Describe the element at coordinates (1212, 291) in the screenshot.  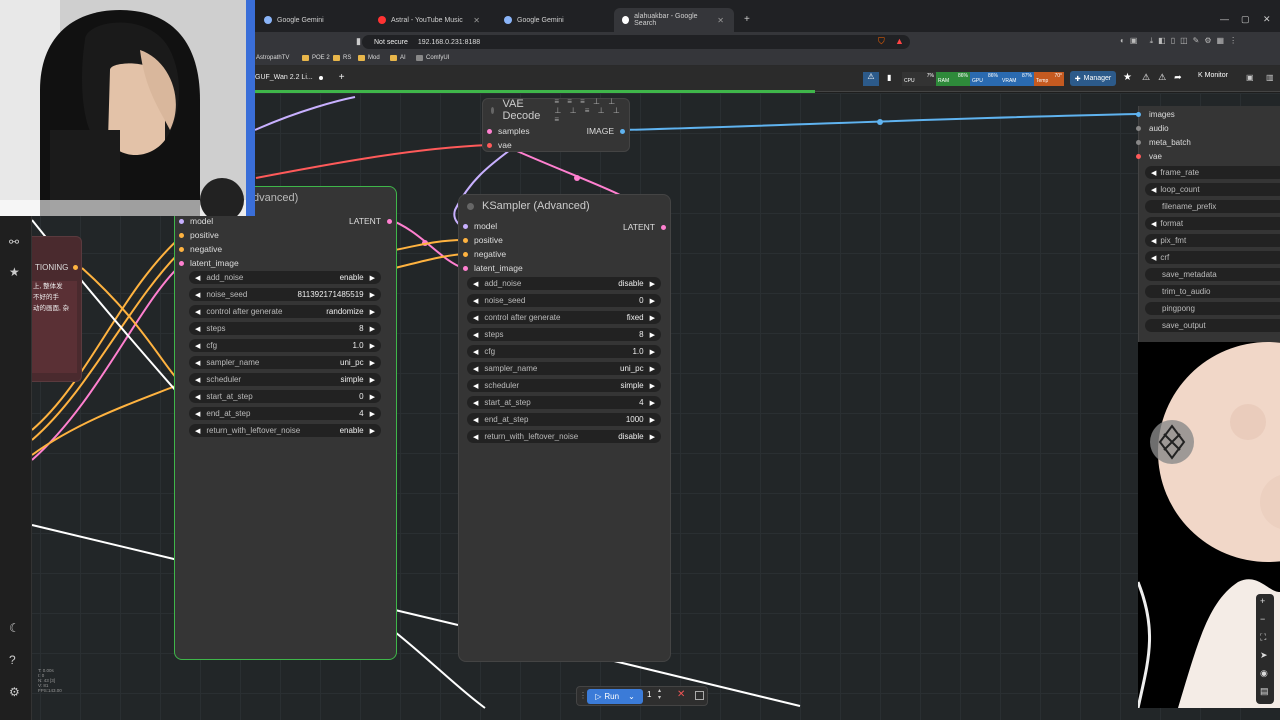
I see `widget-trim-to-audio: trim_to_audio` at that location.